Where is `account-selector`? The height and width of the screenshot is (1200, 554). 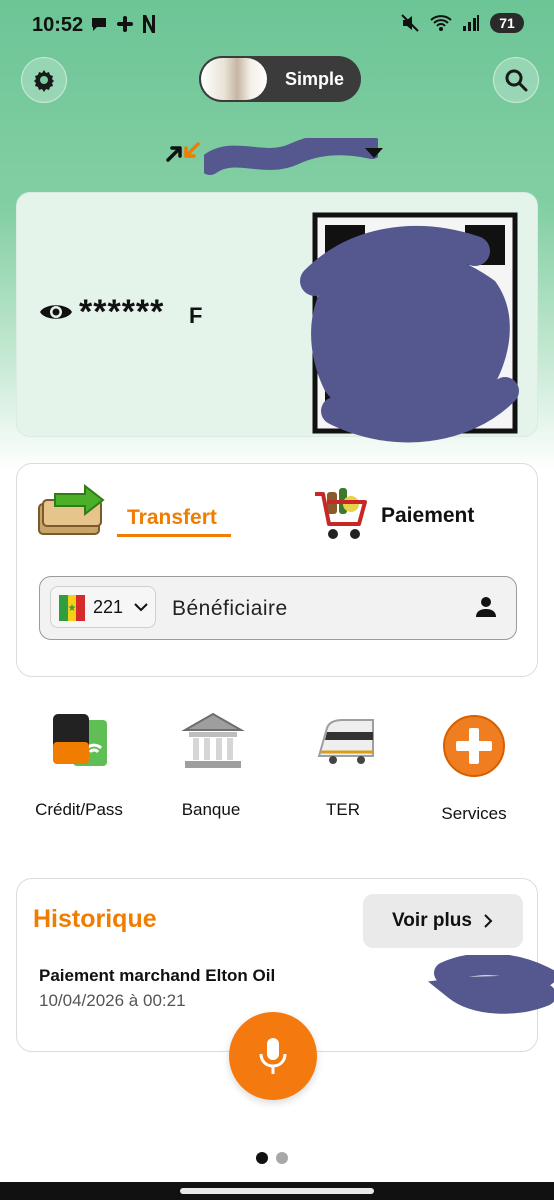
account-selector is located at coordinates (278, 155).